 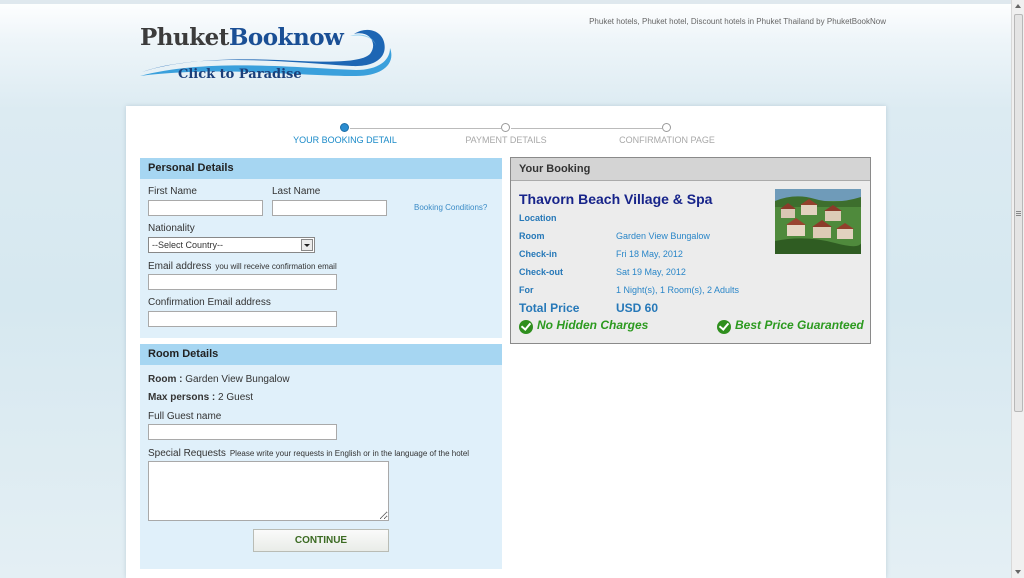 I want to click on room-info: Room : Garden View Bungalow, so click(x=219, y=379).